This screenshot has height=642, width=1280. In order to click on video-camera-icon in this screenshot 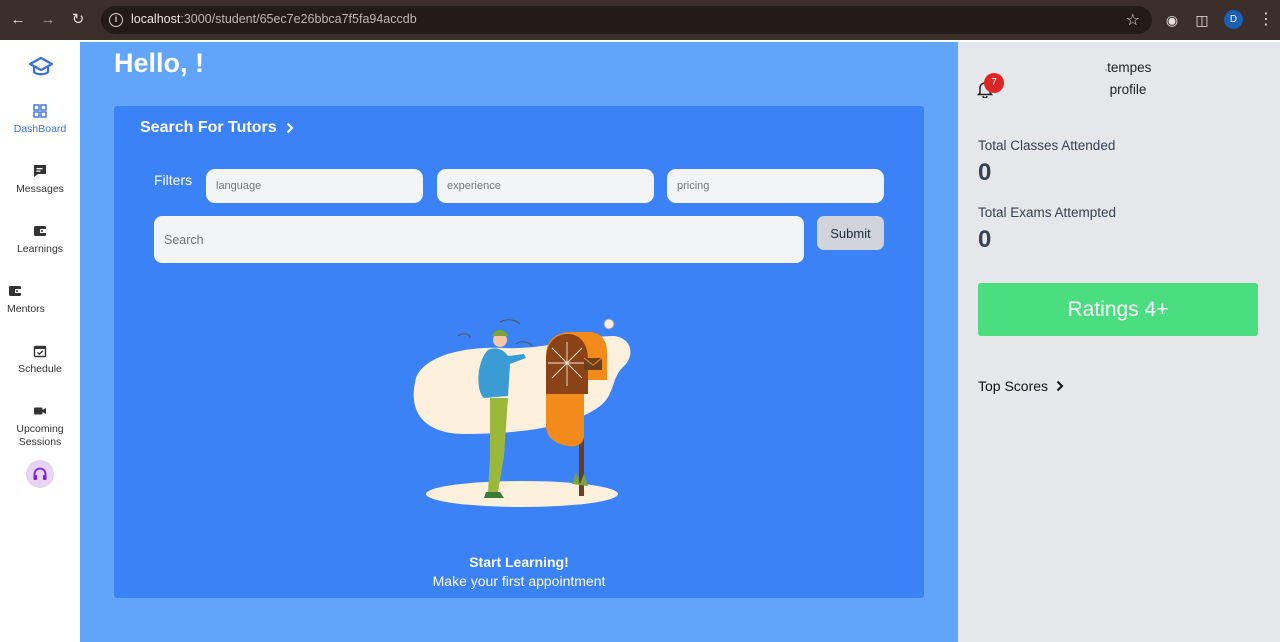, I will do `click(40, 411)`.